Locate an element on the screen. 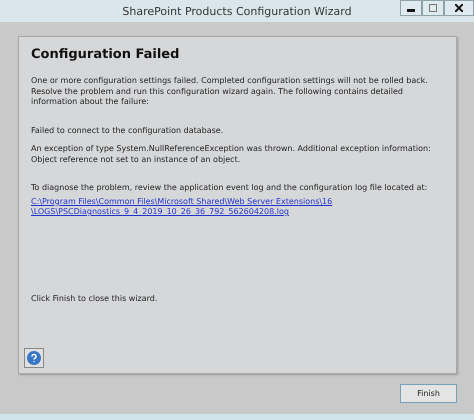  finish-button: Finish is located at coordinates (428, 393).